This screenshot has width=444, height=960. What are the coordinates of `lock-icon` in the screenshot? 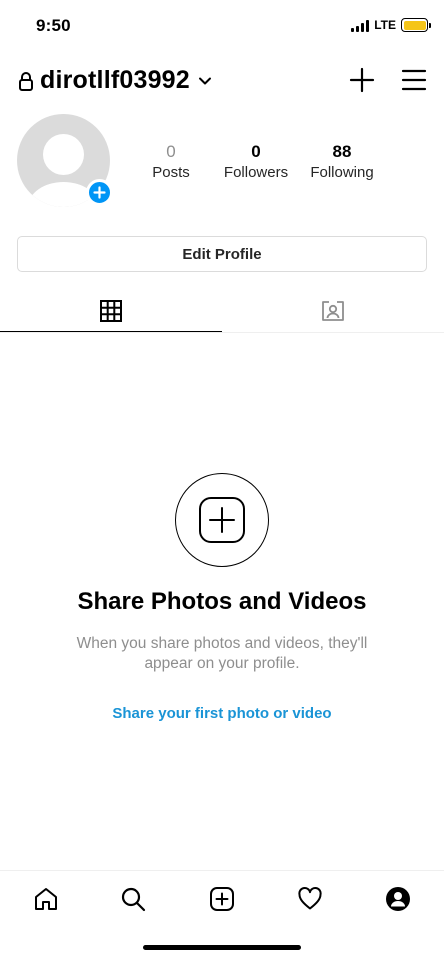 It's located at (26, 81).